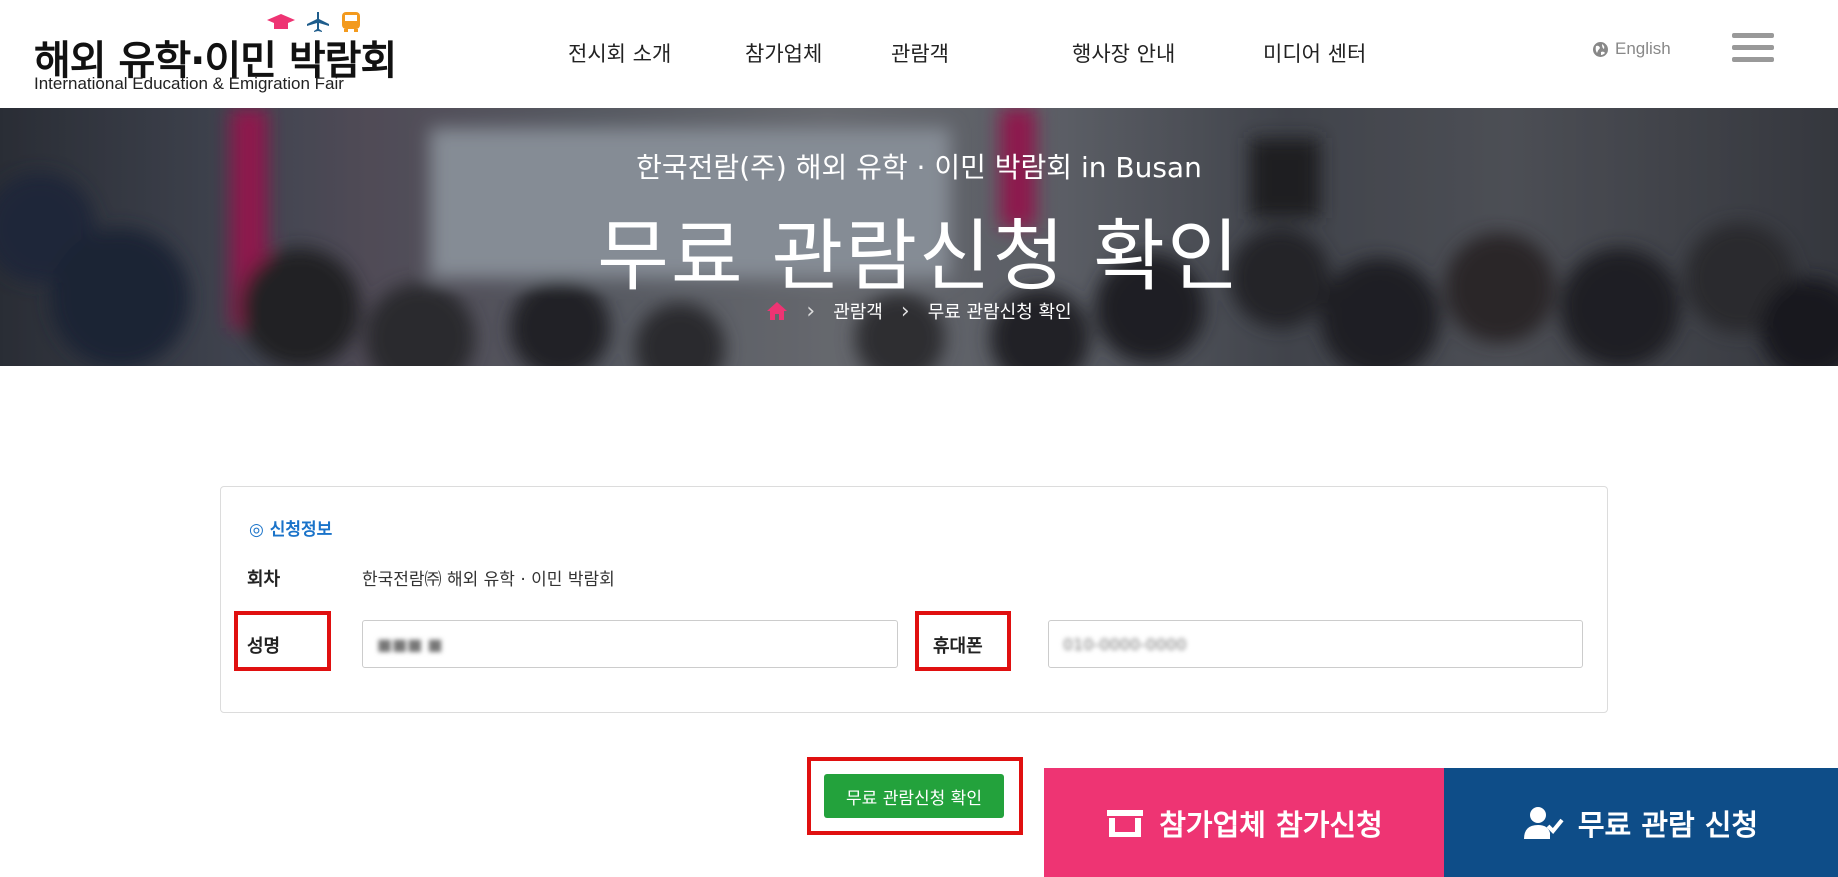 This screenshot has height=877, width=1838. I want to click on visitor-apply-label: 무료 관람 신청, so click(1668, 824).